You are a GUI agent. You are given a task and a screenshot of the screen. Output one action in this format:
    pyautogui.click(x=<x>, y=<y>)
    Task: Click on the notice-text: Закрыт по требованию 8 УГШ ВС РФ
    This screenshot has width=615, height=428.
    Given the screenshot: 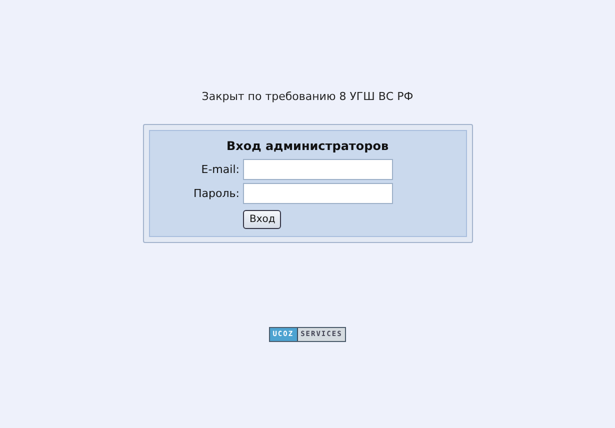 What is the action you would take?
    pyautogui.click(x=308, y=97)
    